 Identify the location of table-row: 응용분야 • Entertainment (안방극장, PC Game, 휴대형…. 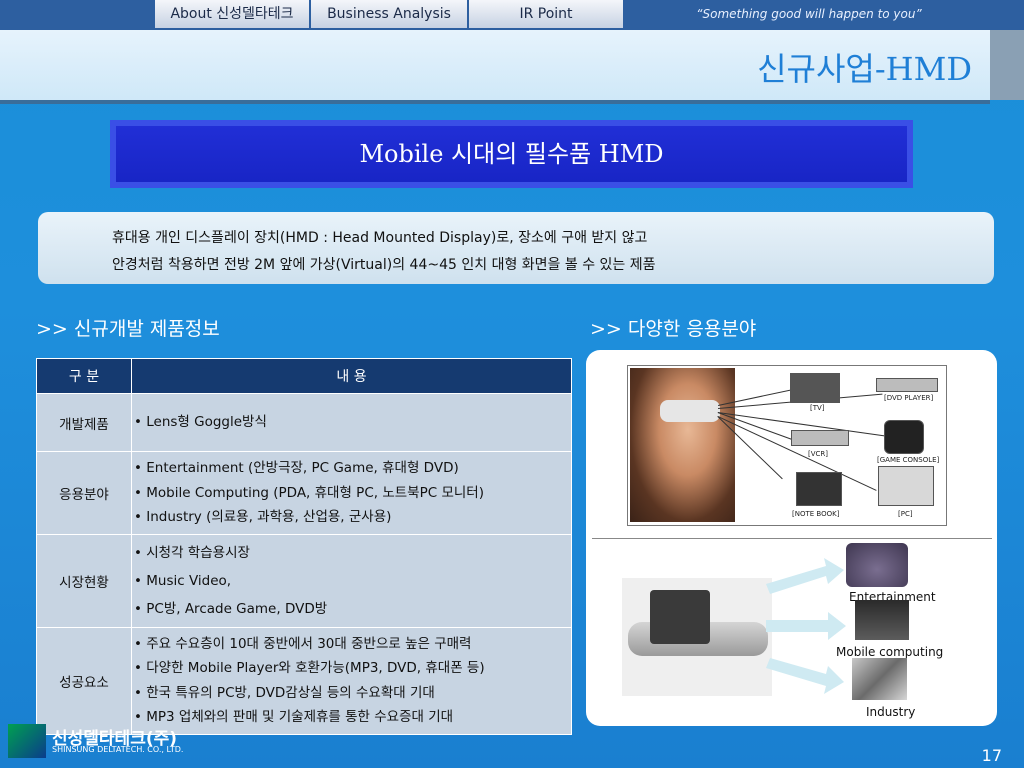
(304, 493).